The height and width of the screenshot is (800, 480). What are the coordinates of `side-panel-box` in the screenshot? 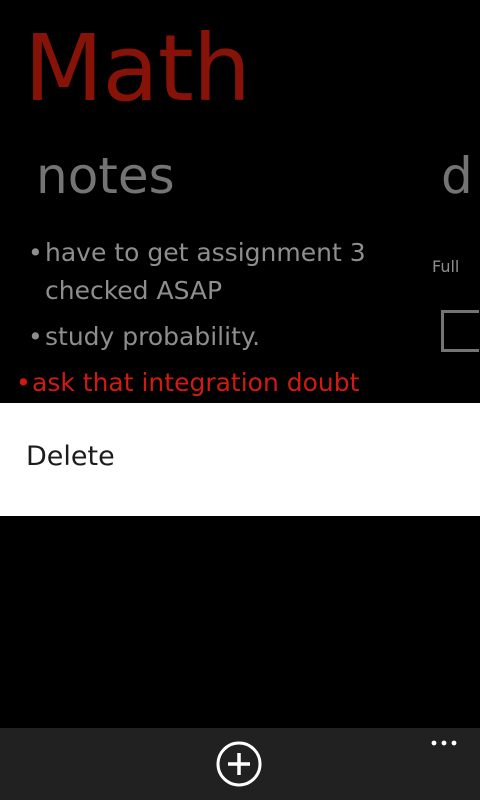 It's located at (460, 331).